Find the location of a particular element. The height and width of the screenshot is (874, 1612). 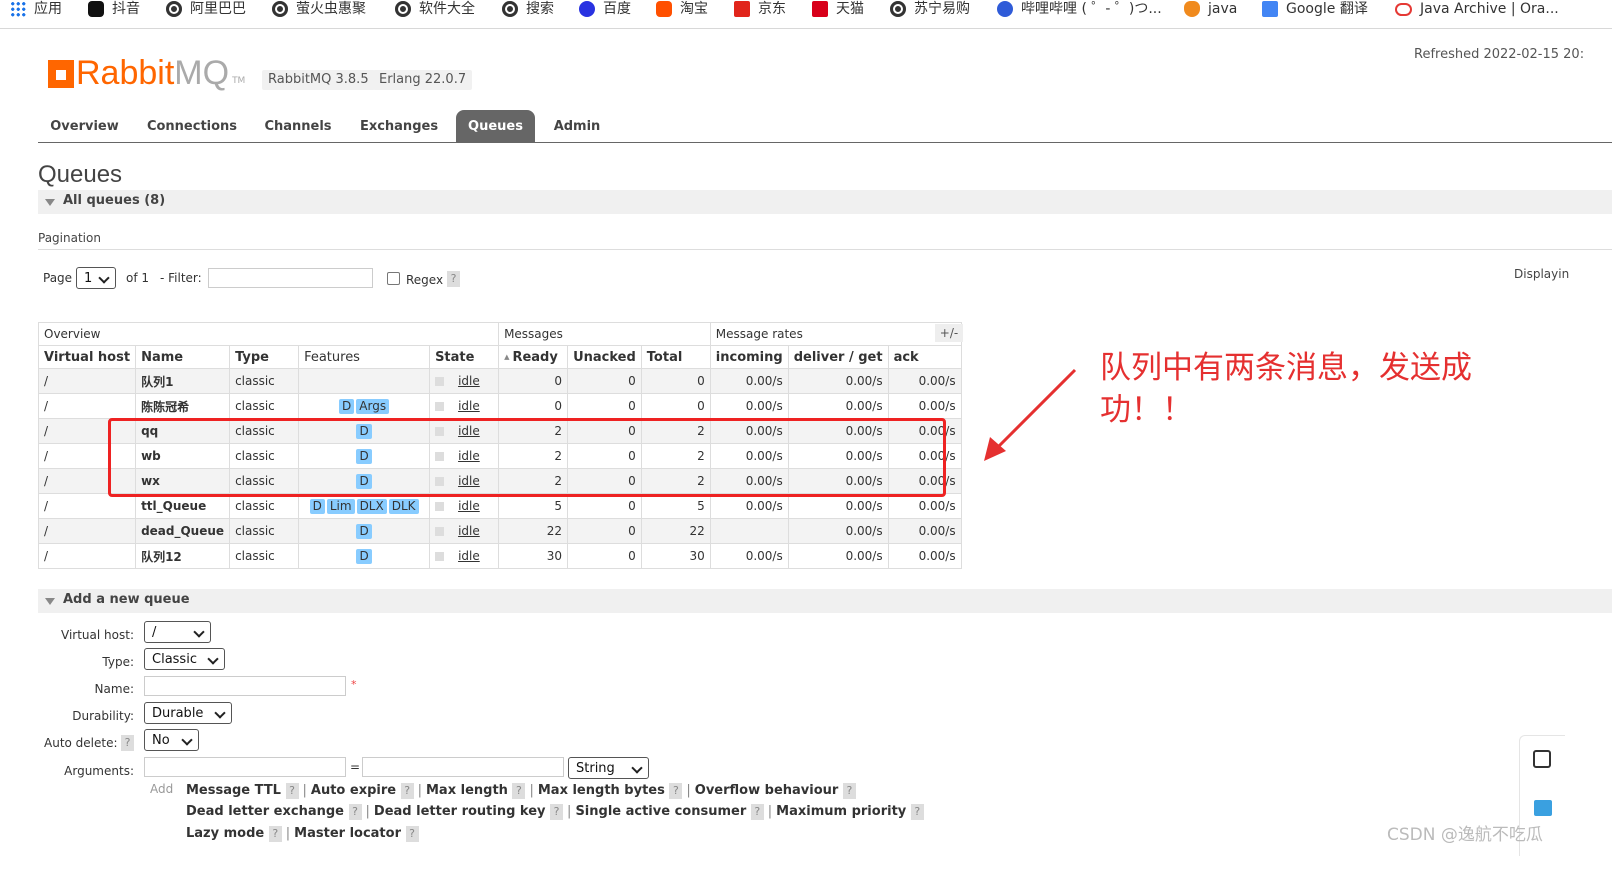

argument-shortcut-link: Maximum priority is located at coordinates (841, 811).